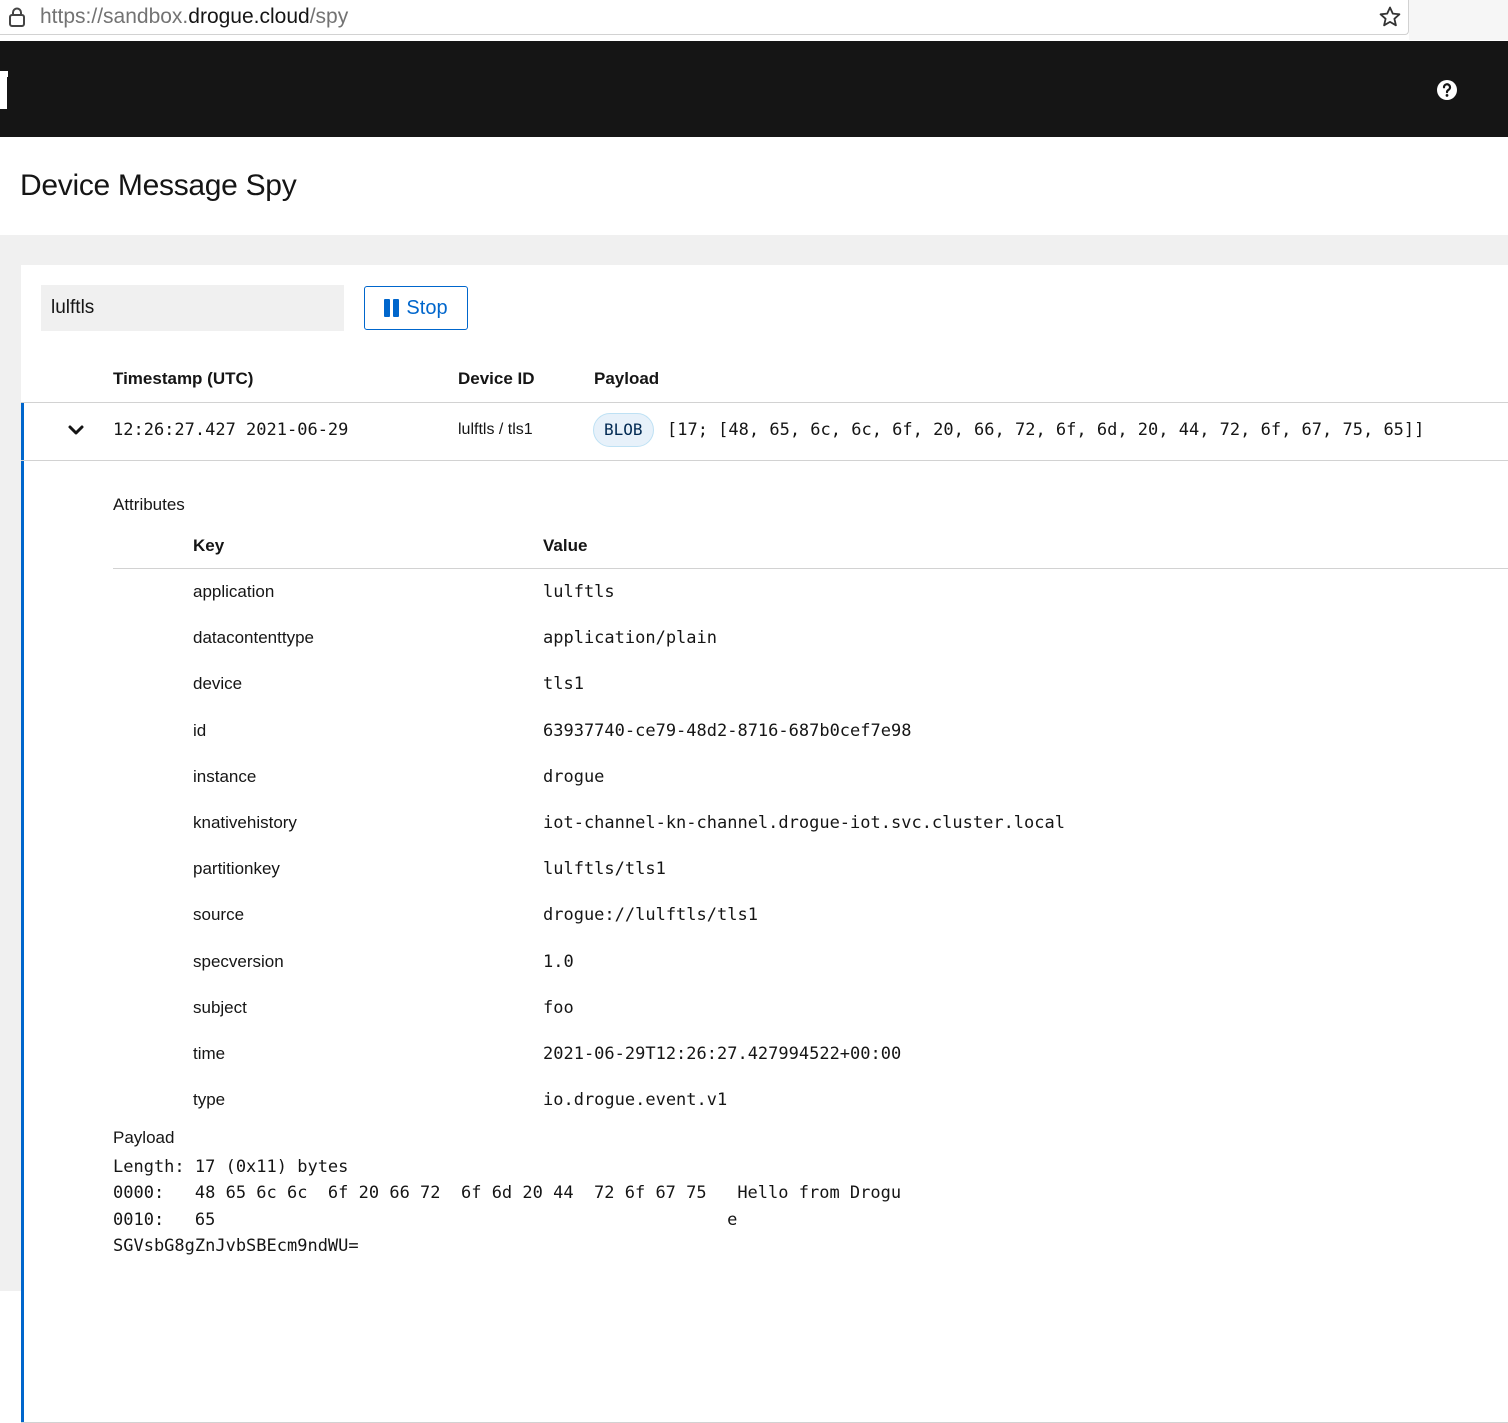  Describe the element at coordinates (114, 16) in the screenshot. I see `url-prefix: https://sandbox.` at that location.